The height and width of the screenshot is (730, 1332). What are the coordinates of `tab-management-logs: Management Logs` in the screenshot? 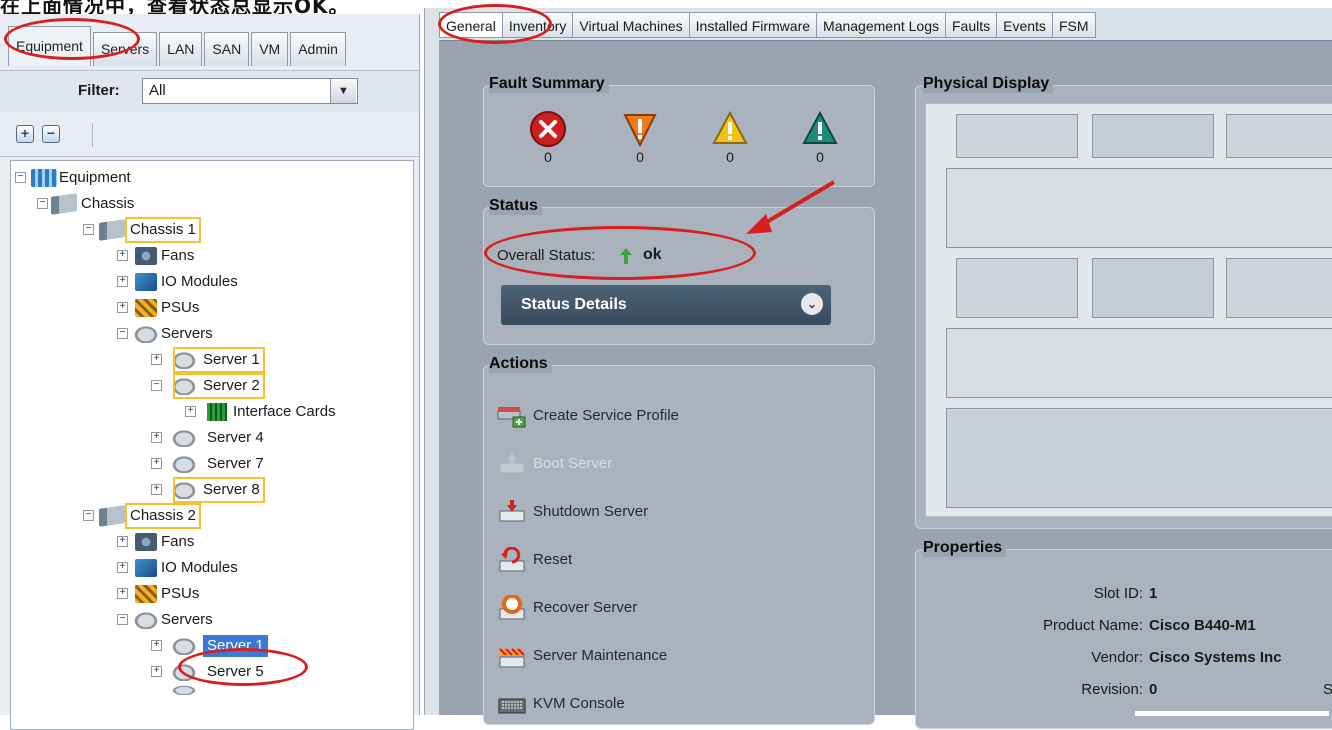 It's located at (880, 25).